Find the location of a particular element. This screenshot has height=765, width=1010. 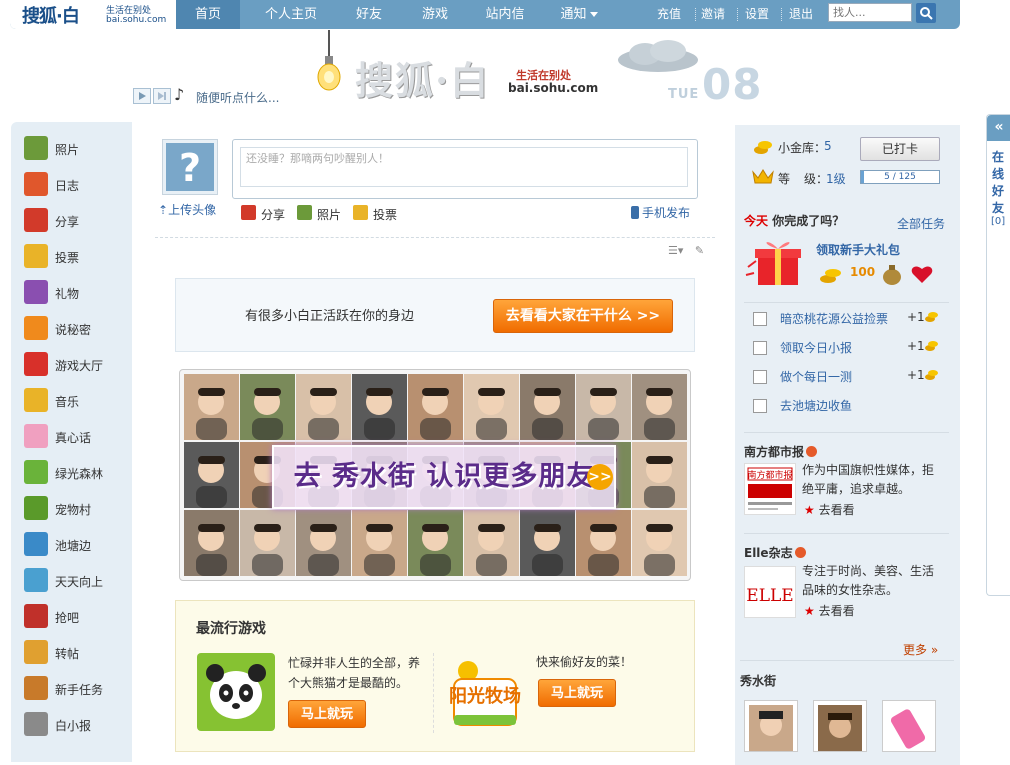

nav-home: 首页 is located at coordinates (208, 14).